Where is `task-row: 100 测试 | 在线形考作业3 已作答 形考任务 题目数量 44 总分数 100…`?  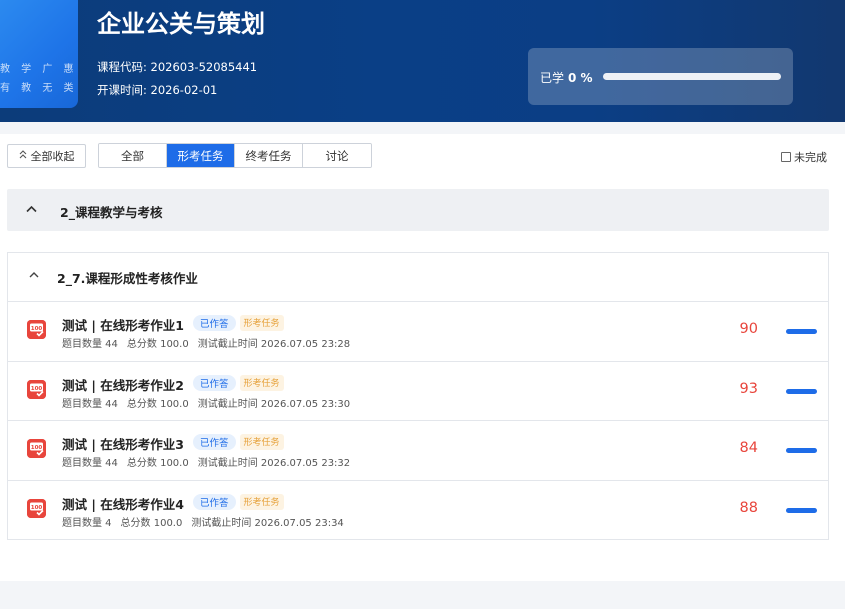 task-row: 100 测试 | 在线形考作业3 已作答 形考任务 题目数量 44 总分数 100… is located at coordinates (418, 451).